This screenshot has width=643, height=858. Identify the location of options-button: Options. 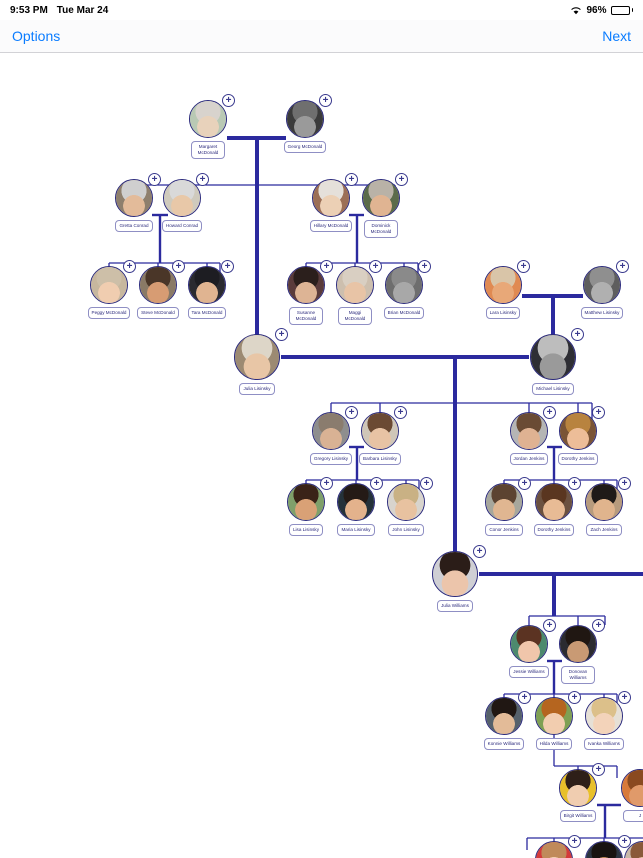
(36, 36).